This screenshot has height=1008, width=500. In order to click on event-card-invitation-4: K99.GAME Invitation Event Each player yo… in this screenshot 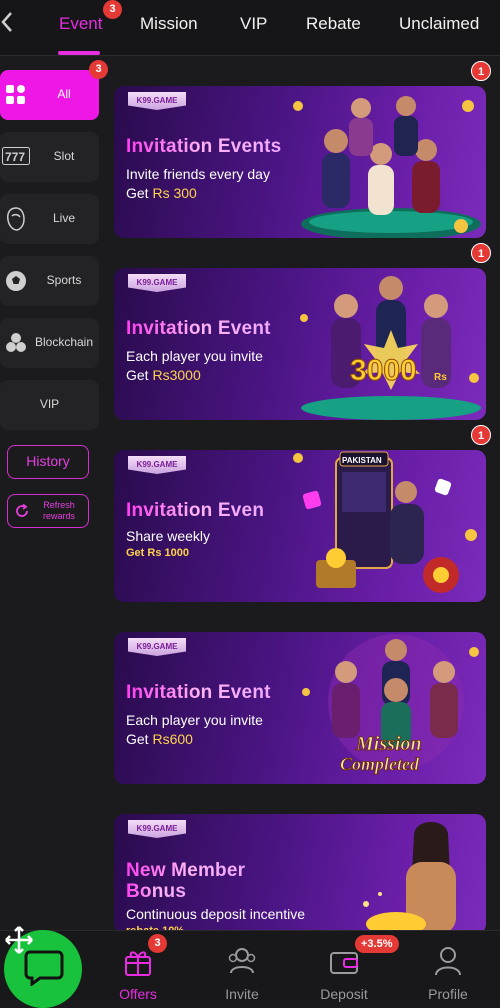, I will do `click(300, 708)`.